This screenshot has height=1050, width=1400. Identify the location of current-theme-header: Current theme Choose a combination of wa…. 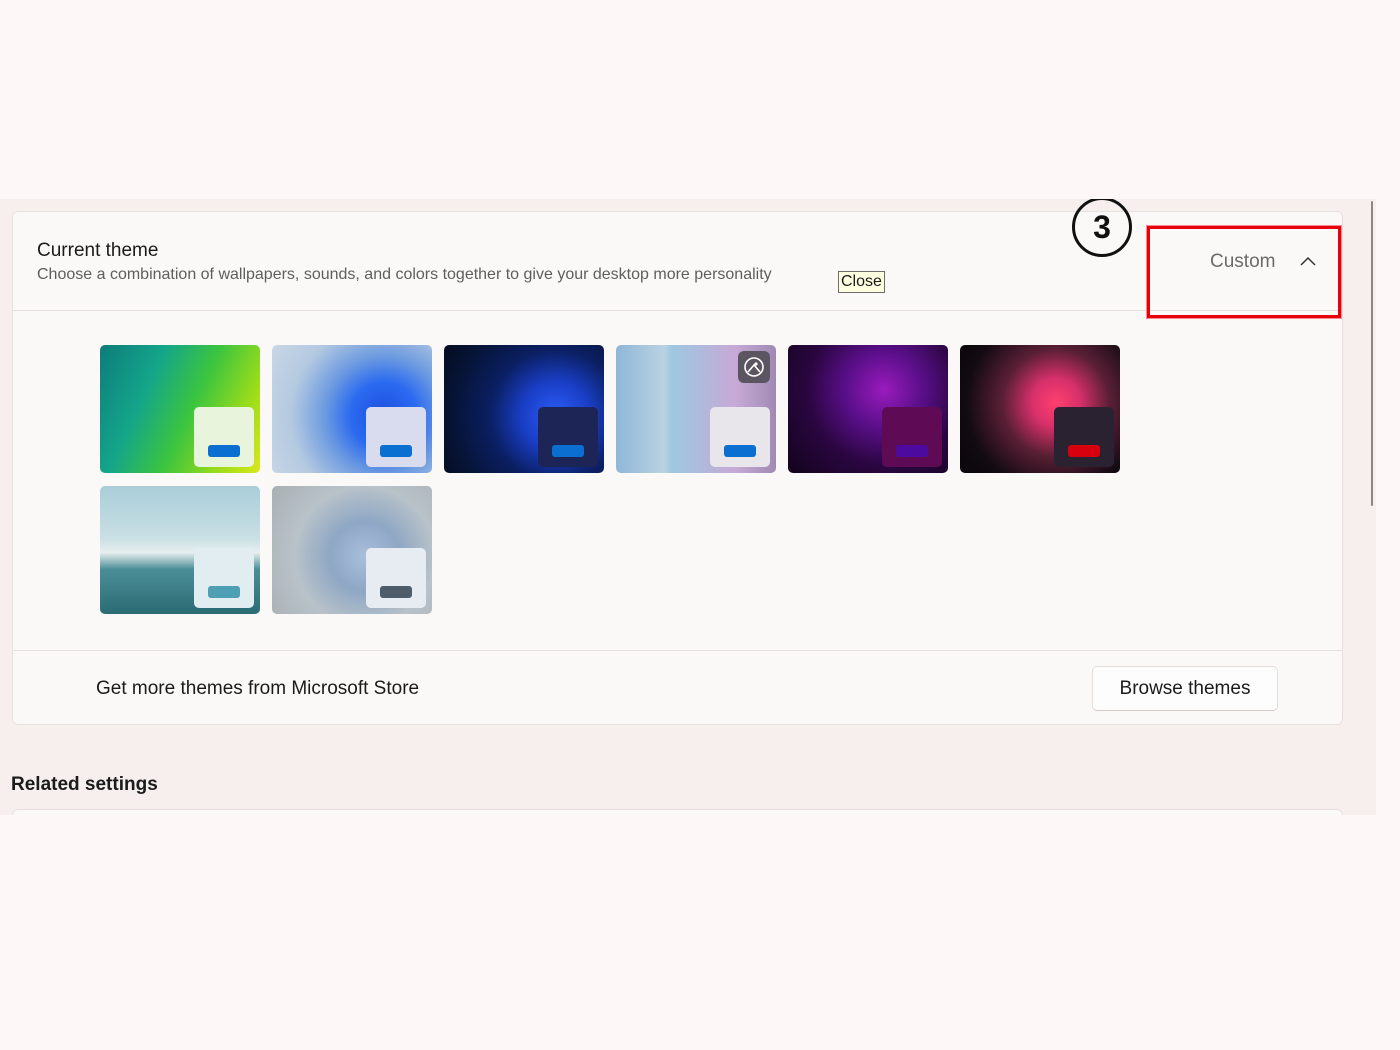
(677, 258).